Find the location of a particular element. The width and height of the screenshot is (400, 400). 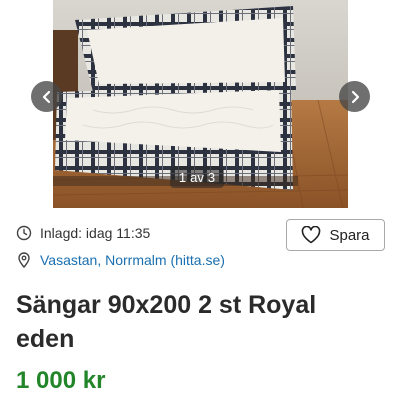

listing-title: Sängar 90x200 2 st Royal eden is located at coordinates (166, 322).